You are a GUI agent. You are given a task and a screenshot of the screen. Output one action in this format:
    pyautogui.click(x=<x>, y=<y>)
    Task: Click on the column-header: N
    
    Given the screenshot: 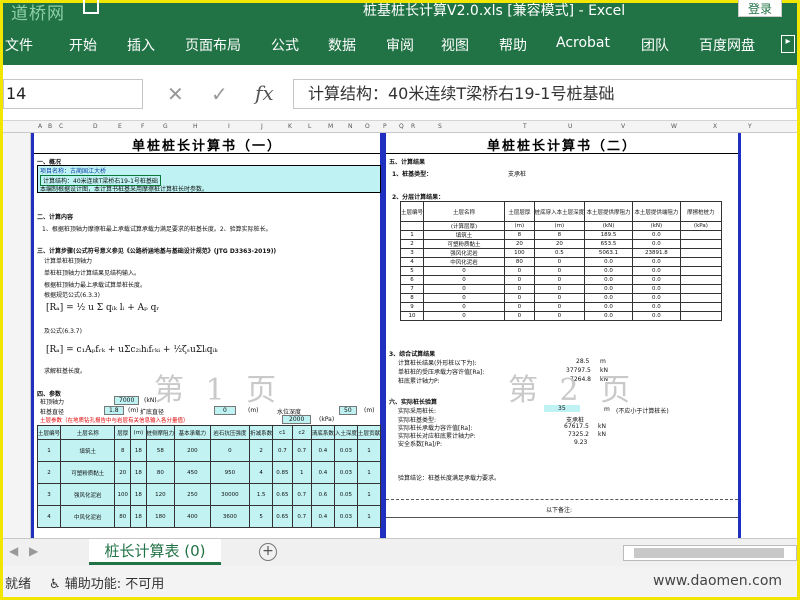 What is the action you would take?
    pyautogui.click(x=350, y=126)
    